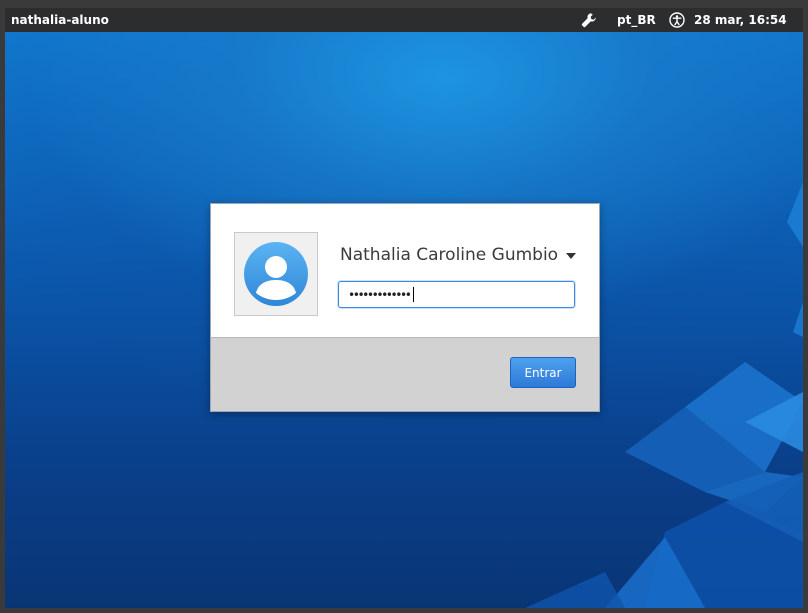 The image size is (808, 613). Describe the element at coordinates (677, 20) in the screenshot. I see `accessibility-icon` at that location.